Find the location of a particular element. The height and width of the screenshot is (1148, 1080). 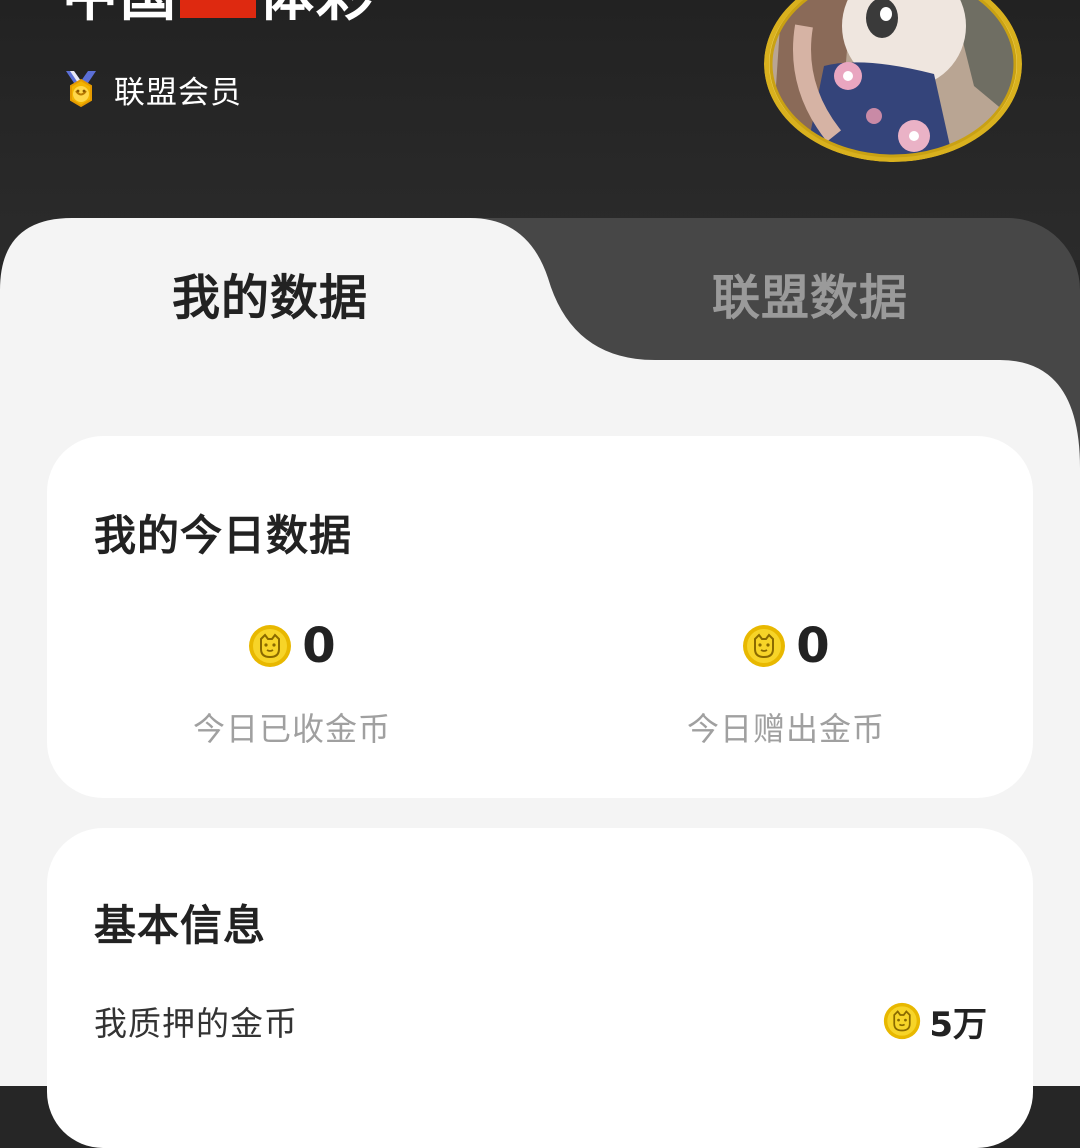

tab-my-data: 我的数据 is located at coordinates (270, 293).